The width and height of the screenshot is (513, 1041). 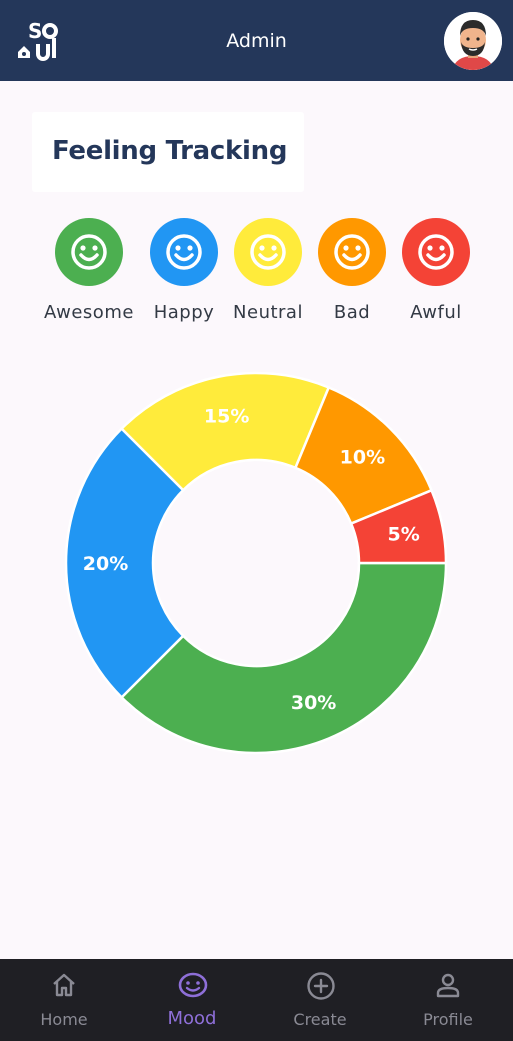 I want to click on nav-label: Mood, so click(x=192, y=1018).